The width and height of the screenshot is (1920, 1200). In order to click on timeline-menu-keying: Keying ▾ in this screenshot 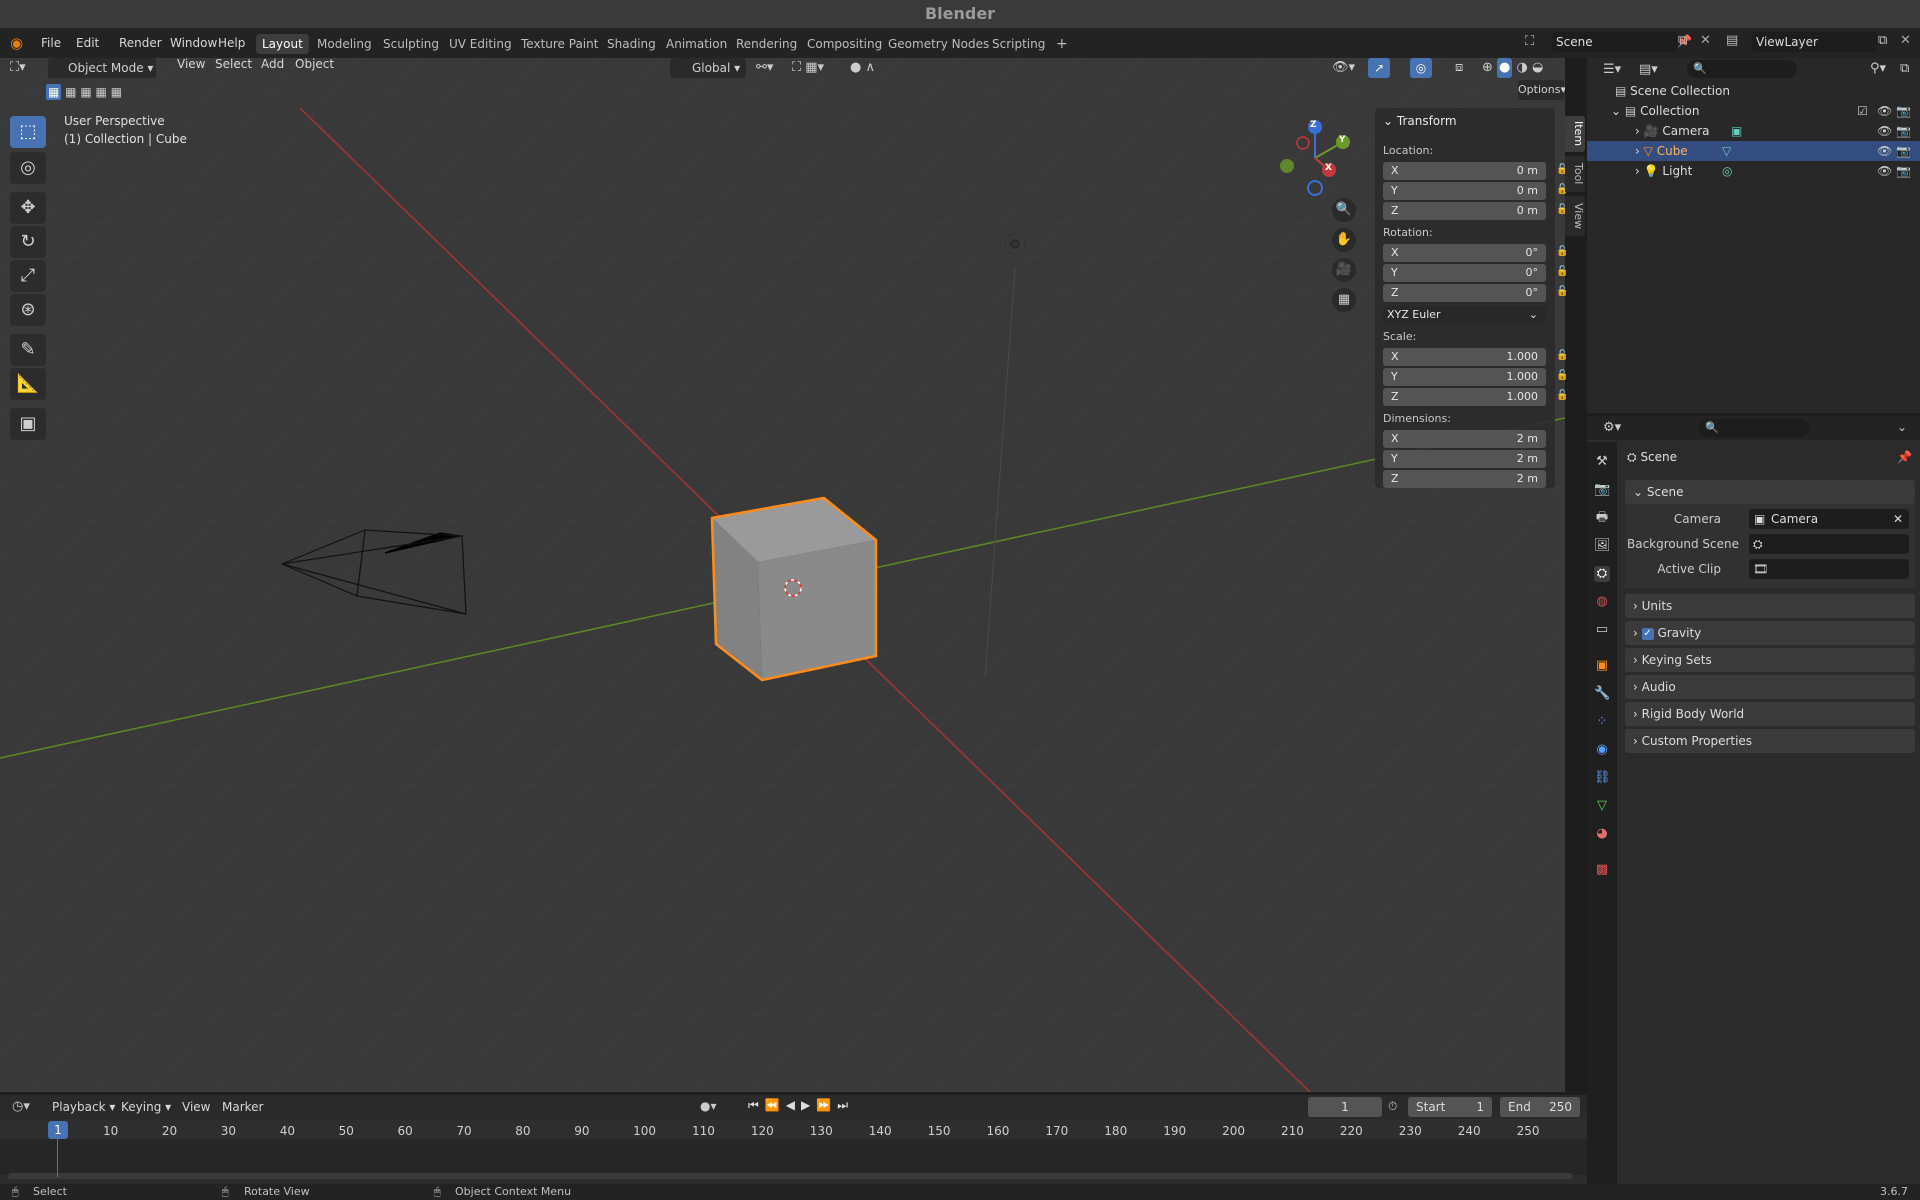, I will do `click(146, 1107)`.